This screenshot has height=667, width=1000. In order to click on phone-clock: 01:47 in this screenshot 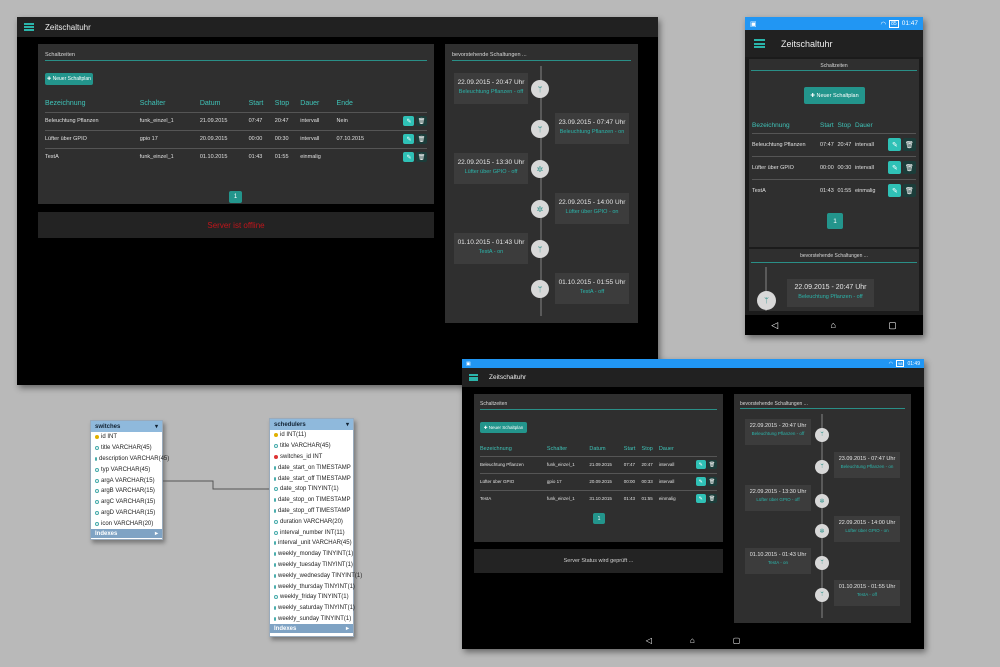, I will do `click(909, 23)`.